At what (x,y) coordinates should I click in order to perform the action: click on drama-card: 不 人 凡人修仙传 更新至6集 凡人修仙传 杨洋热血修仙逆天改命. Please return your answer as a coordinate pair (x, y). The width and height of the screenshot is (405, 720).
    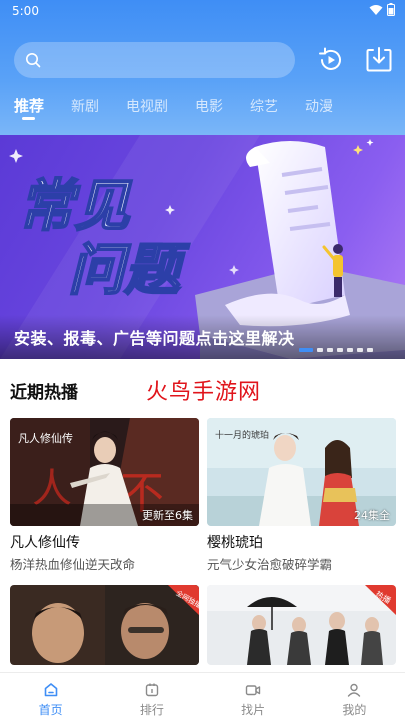
    Looking at the image, I should click on (104, 495).